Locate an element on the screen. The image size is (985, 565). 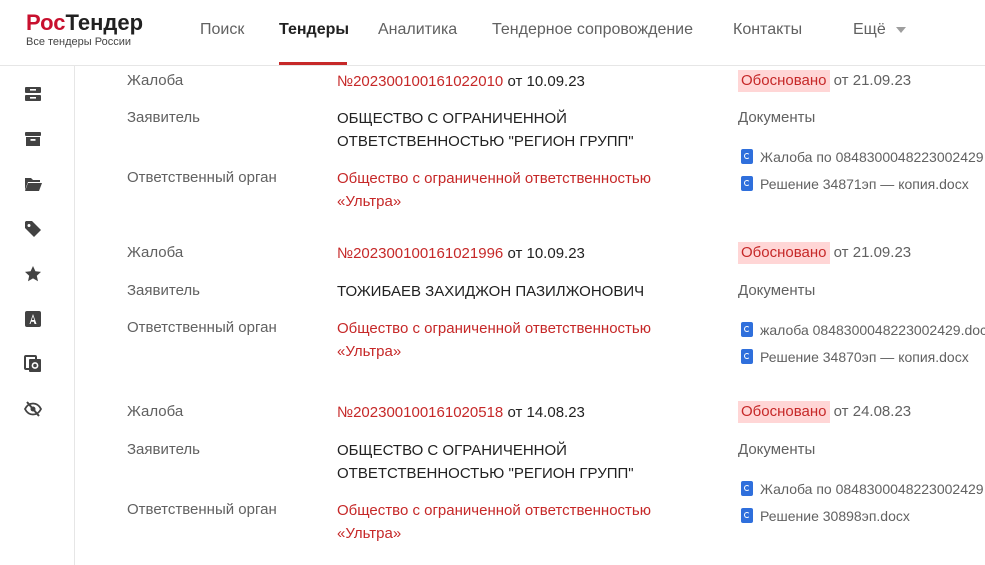
folder-icon is located at coordinates (33, 184).